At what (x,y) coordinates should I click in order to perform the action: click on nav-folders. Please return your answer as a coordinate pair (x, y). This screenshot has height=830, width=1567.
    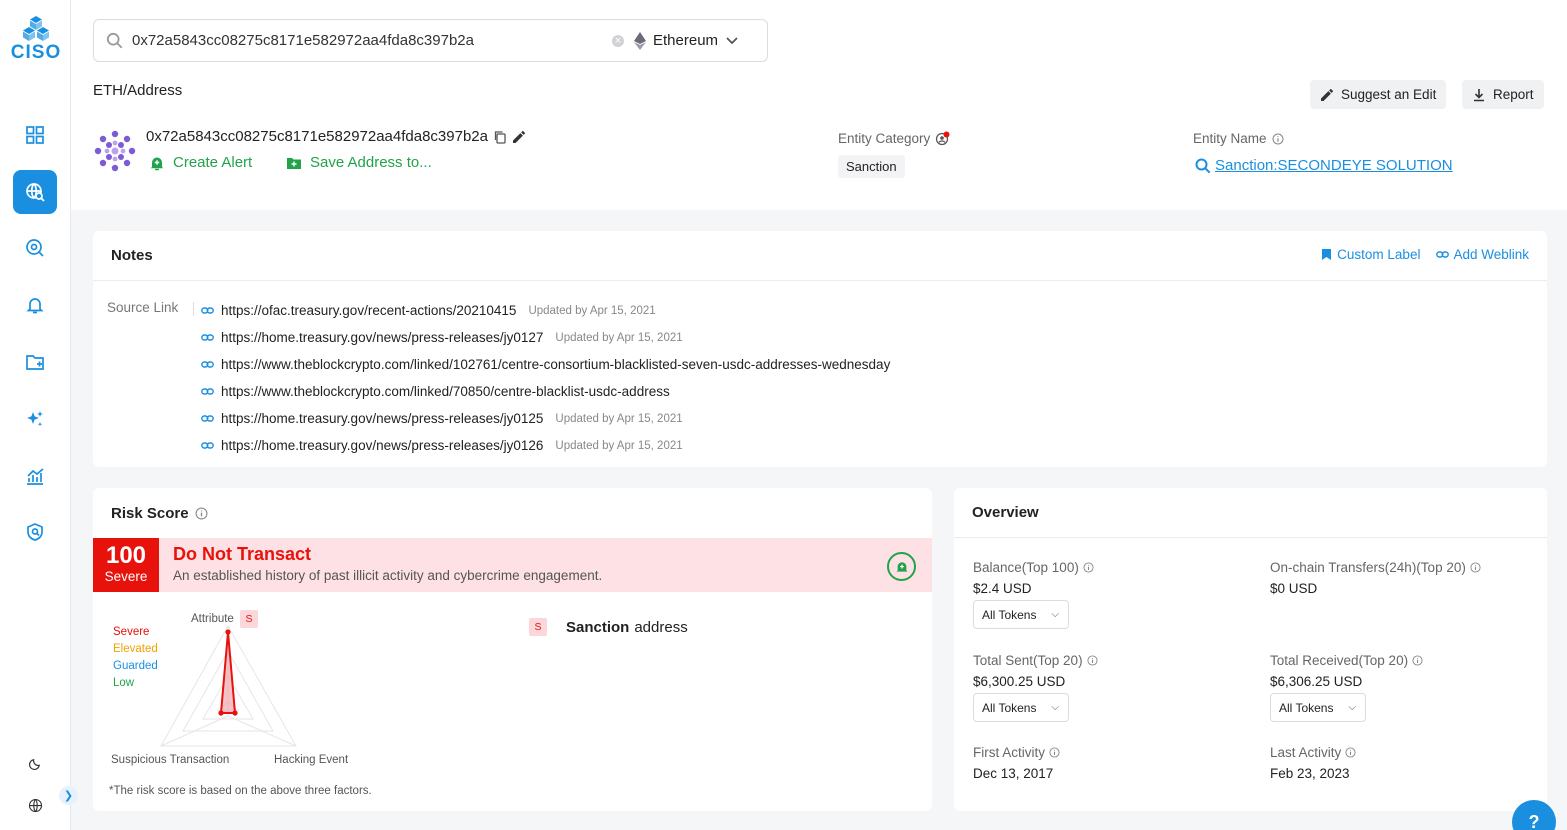
    Looking at the image, I should click on (35, 362).